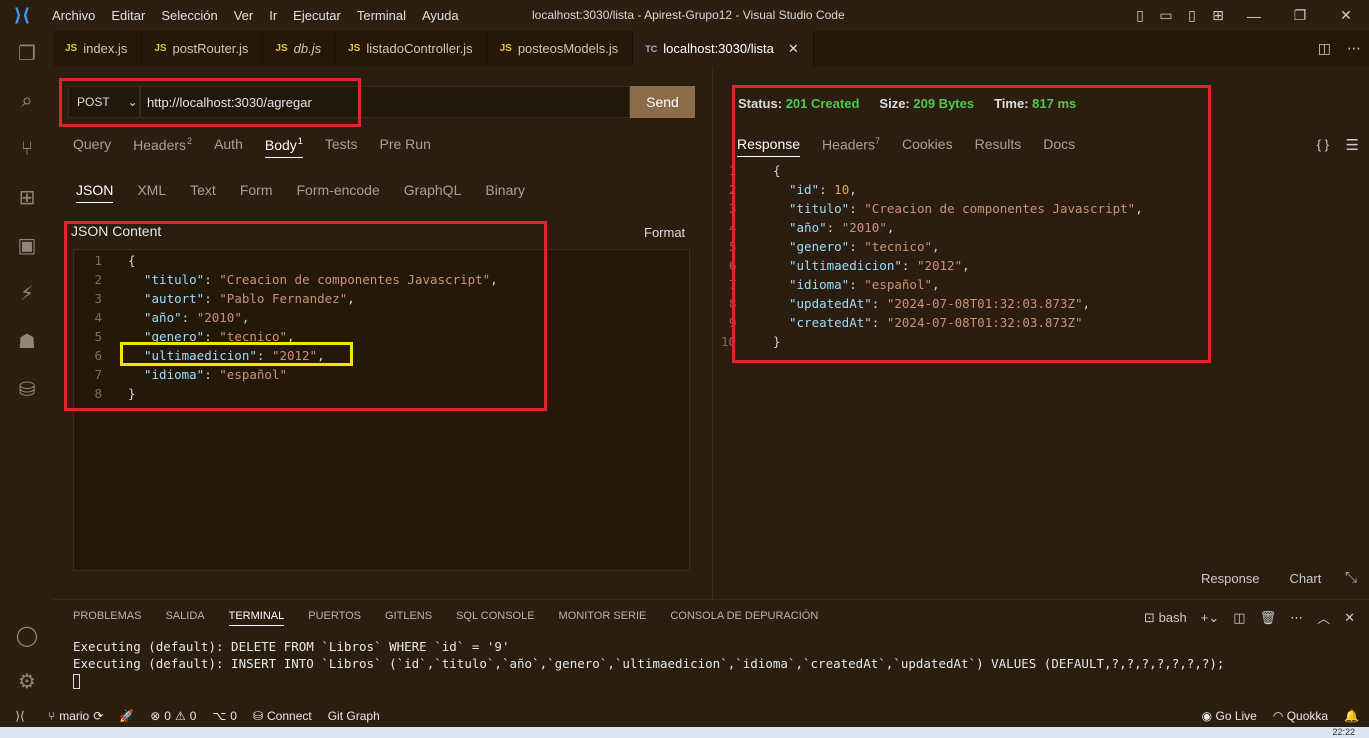 This screenshot has height=738, width=1369. What do you see at coordinates (341, 147) in the screenshot?
I see `tab-tests: Tests` at bounding box center [341, 147].